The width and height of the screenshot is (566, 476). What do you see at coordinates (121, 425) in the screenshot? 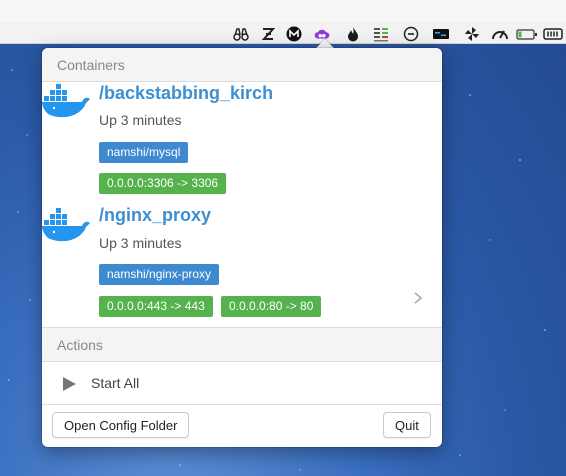
I see `open-config-folder-button: Open Config Folder` at bounding box center [121, 425].